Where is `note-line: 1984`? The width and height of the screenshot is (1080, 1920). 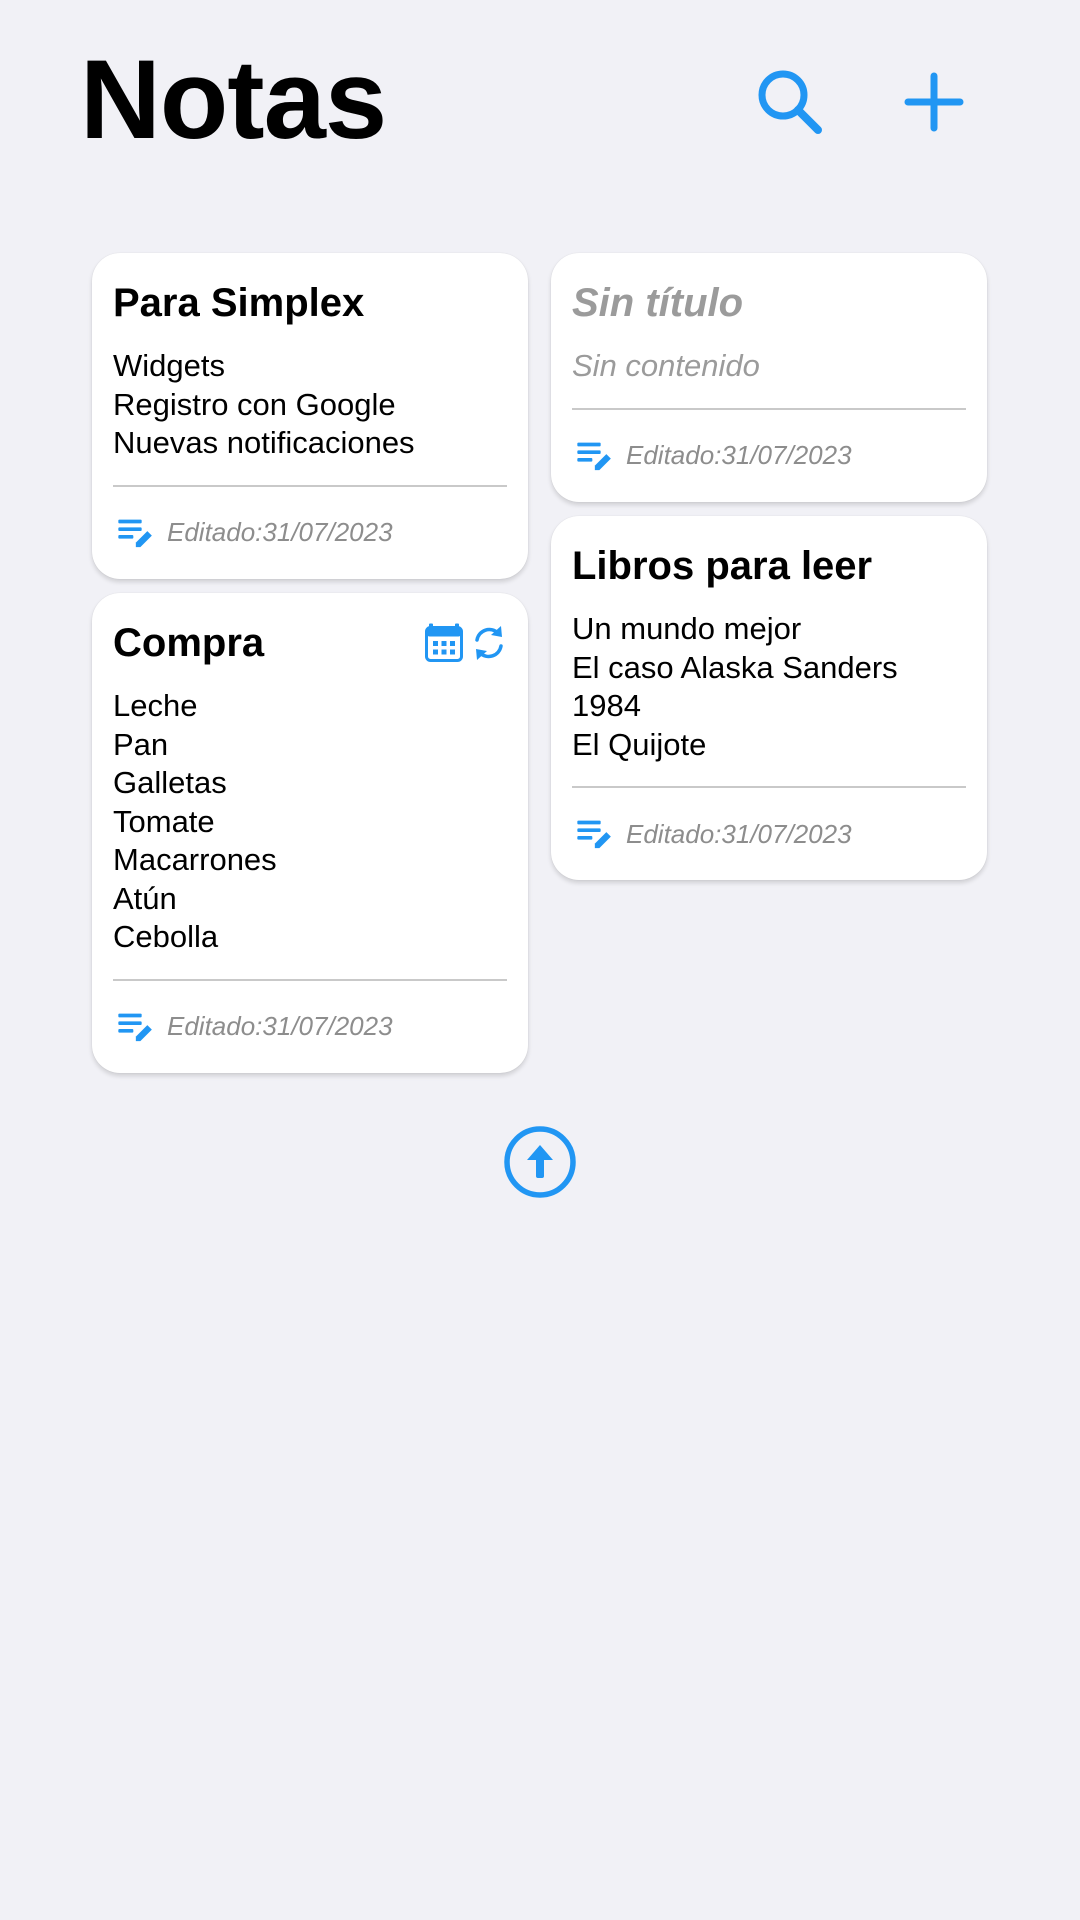 note-line: 1984 is located at coordinates (606, 705).